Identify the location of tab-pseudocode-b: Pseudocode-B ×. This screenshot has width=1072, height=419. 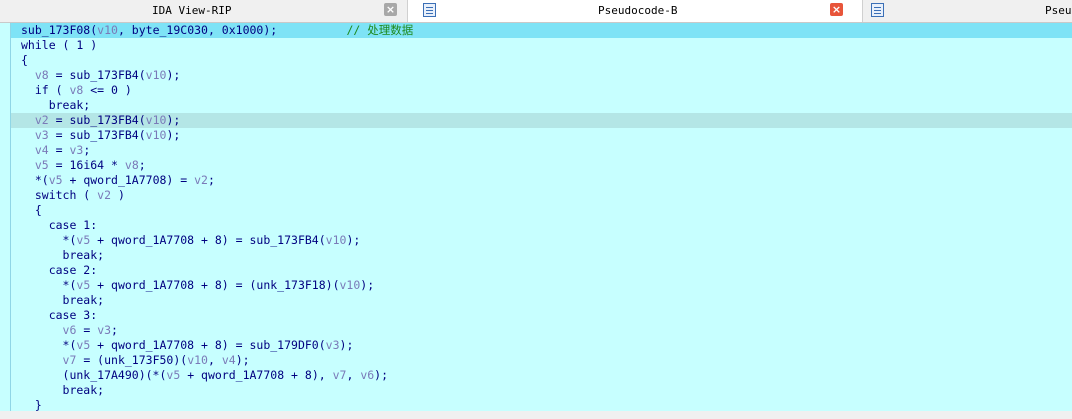
(635, 11).